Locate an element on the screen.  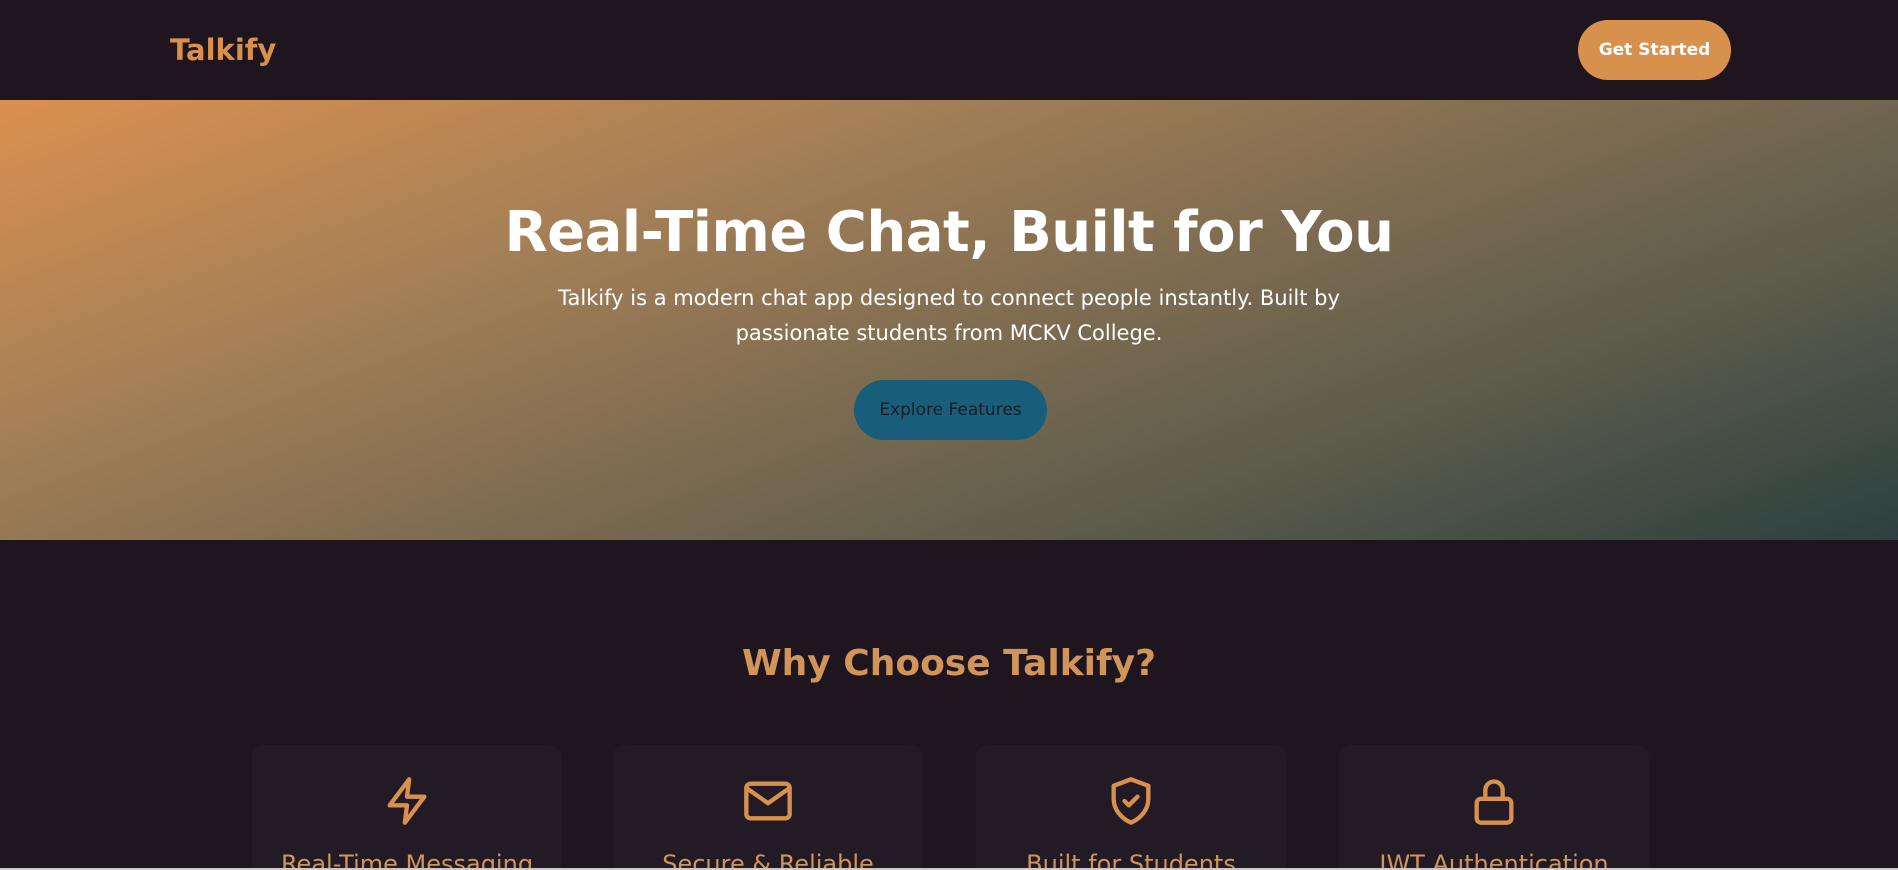
features-title: Why Choose Talkify? is located at coordinates (949, 663).